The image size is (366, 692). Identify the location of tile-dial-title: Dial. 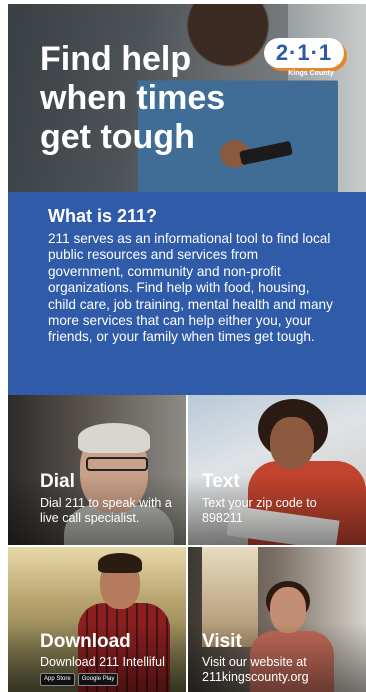
(57, 481).